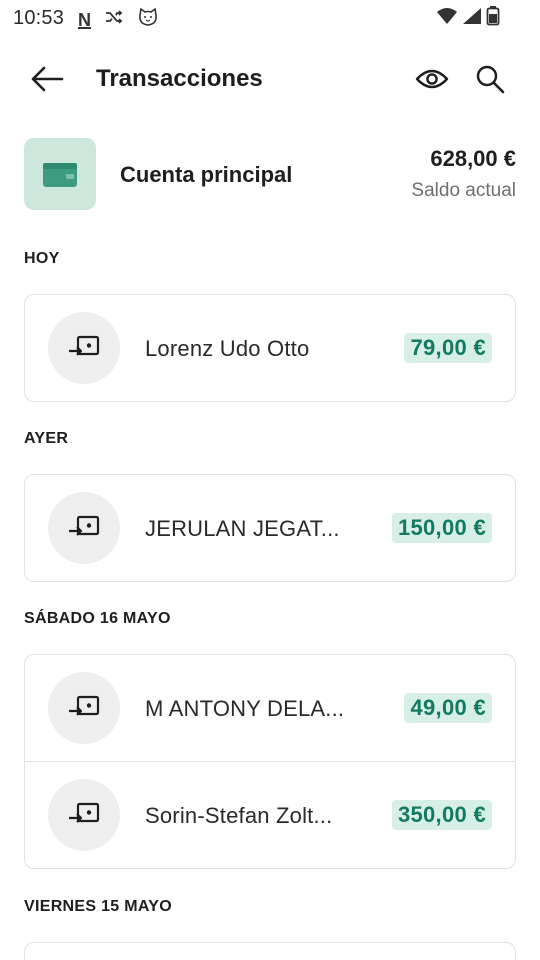  I want to click on transaction-amount: 79,00 €, so click(448, 348).